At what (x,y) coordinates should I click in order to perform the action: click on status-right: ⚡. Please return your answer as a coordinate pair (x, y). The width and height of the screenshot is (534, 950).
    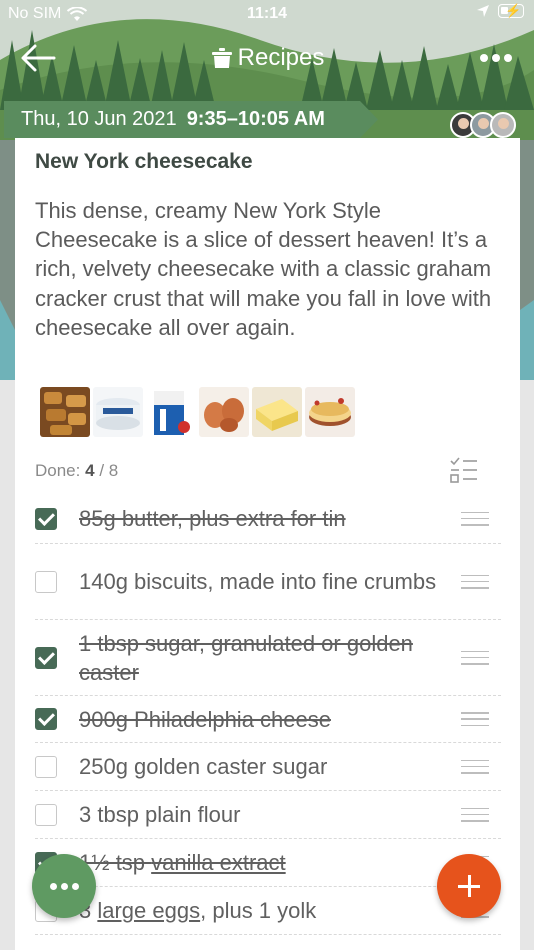
    Looking at the image, I should click on (500, 10).